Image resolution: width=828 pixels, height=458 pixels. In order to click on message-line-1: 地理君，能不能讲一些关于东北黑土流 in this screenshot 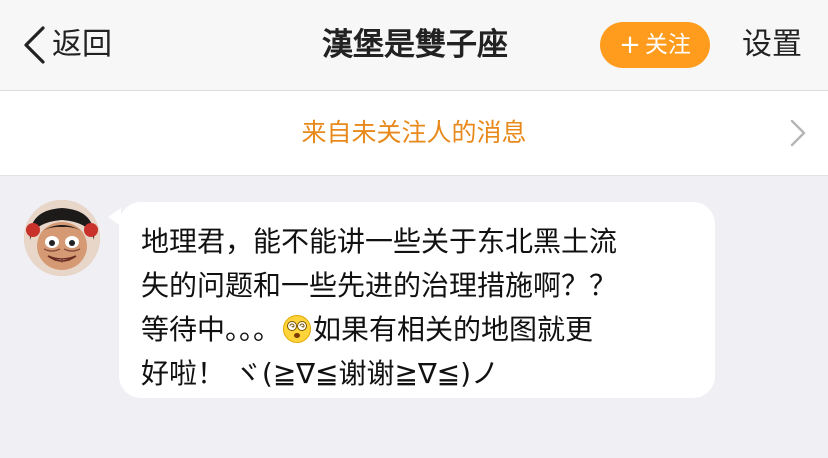, I will do `click(379, 241)`.